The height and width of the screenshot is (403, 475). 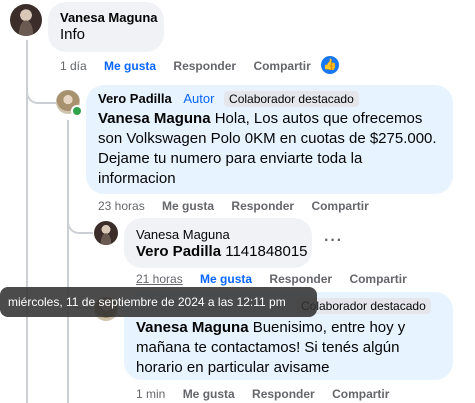 I want to click on comment-time: 21 horas, so click(x=159, y=279).